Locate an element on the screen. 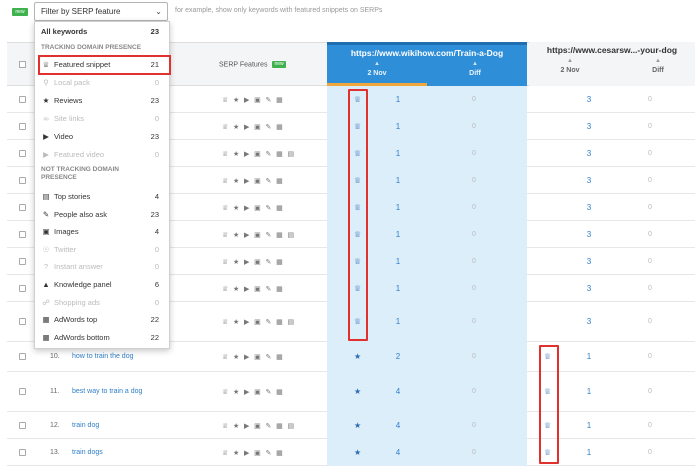 The image size is (700, 467). site-a-position: 2 is located at coordinates (398, 356).